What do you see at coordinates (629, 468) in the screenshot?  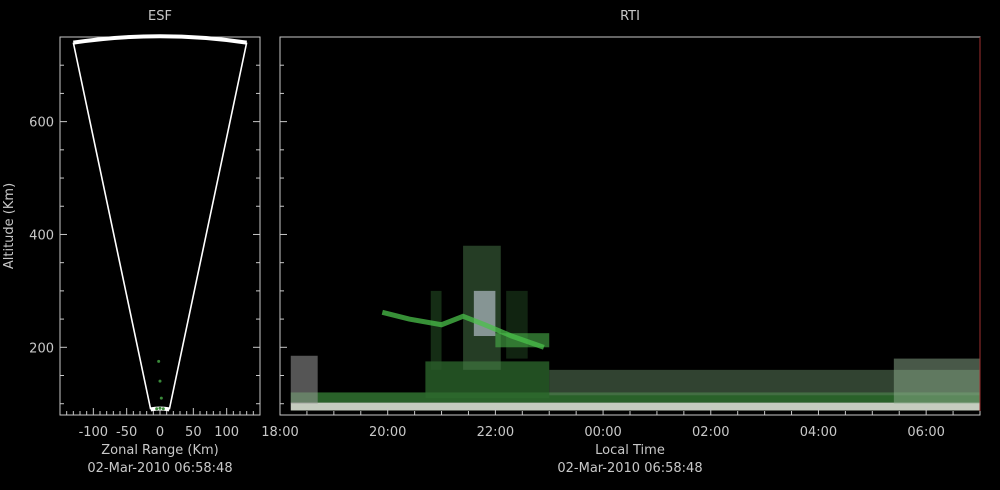 I see `rti-timestamp: 02-Mar-2010 06:58:48` at bounding box center [629, 468].